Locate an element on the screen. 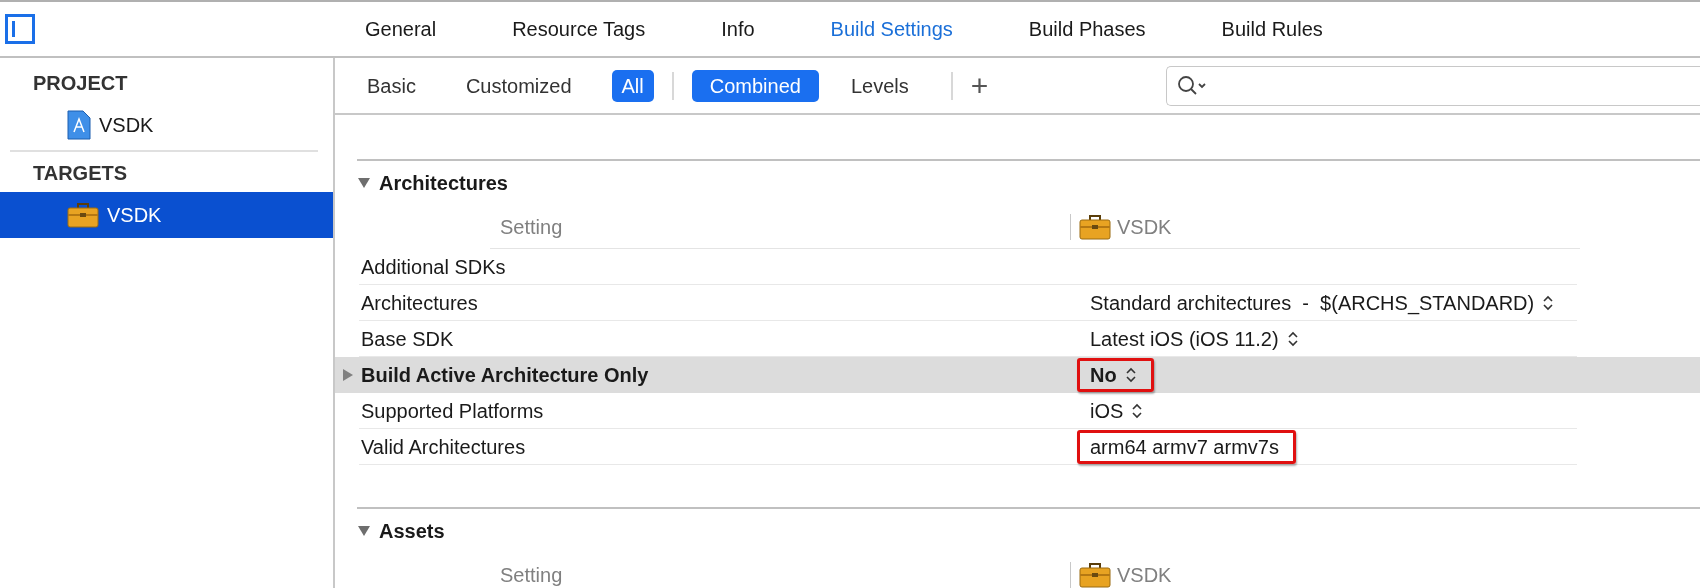 The image size is (1700, 588). search-field is located at coordinates (1433, 85).